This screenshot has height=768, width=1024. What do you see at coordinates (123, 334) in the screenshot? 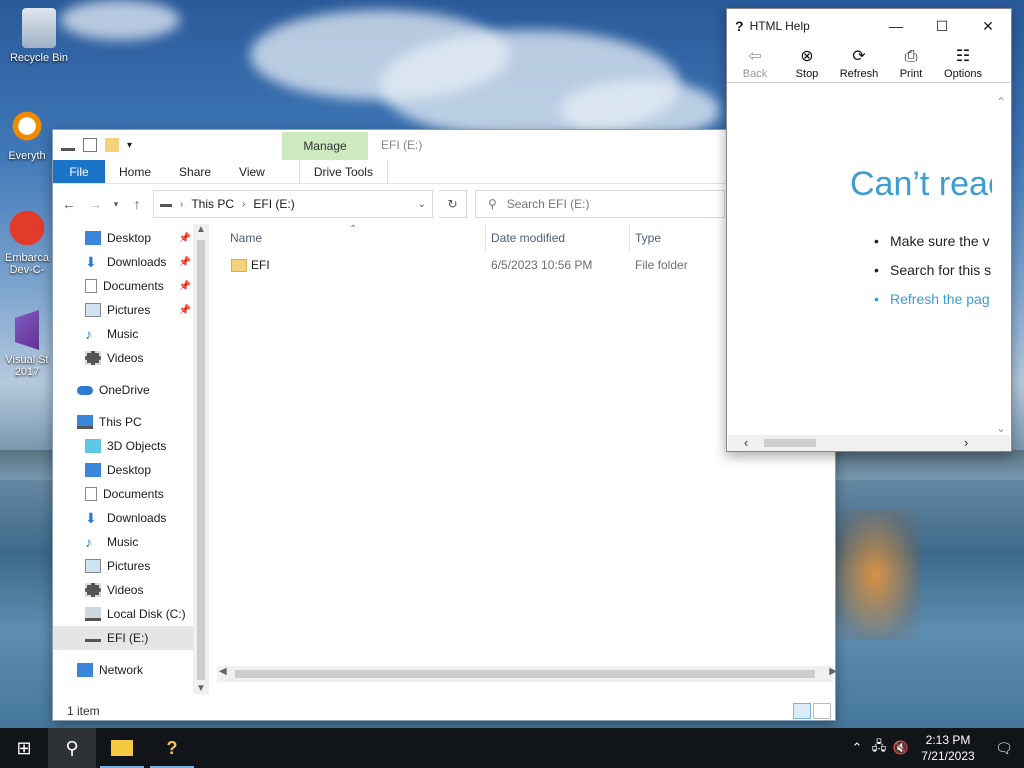
I see `nav-item-music: ♪ Music` at bounding box center [123, 334].